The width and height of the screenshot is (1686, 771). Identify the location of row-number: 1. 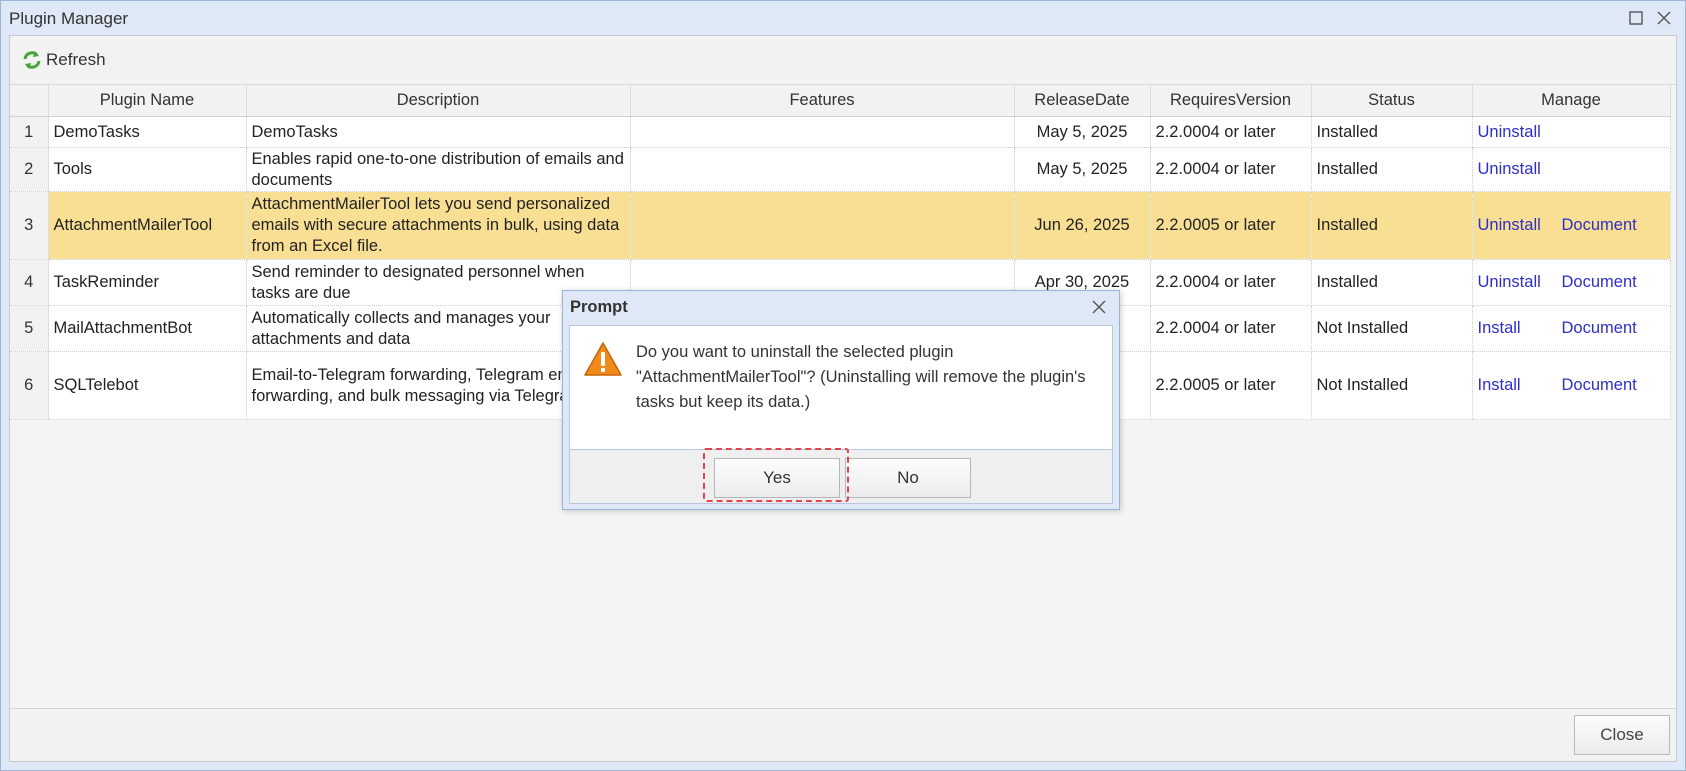
(29, 132).